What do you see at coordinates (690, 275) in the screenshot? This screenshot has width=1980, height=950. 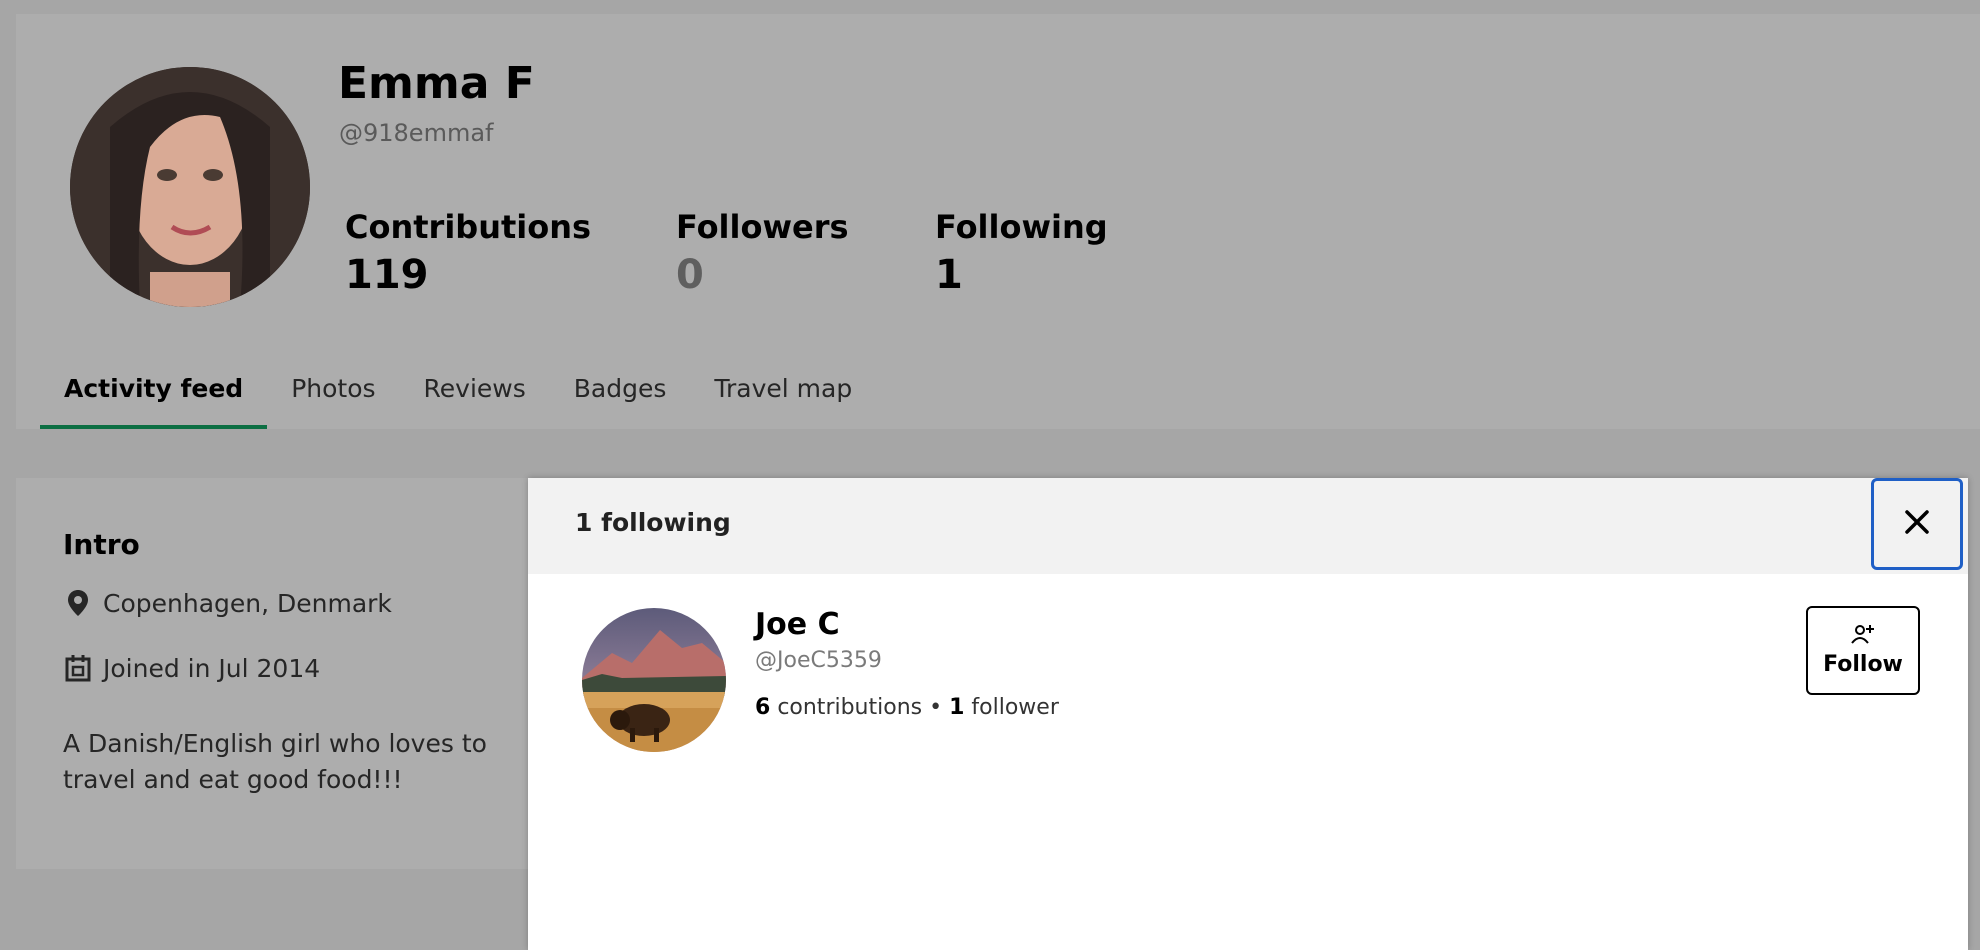 I see `stat-value: 0` at bounding box center [690, 275].